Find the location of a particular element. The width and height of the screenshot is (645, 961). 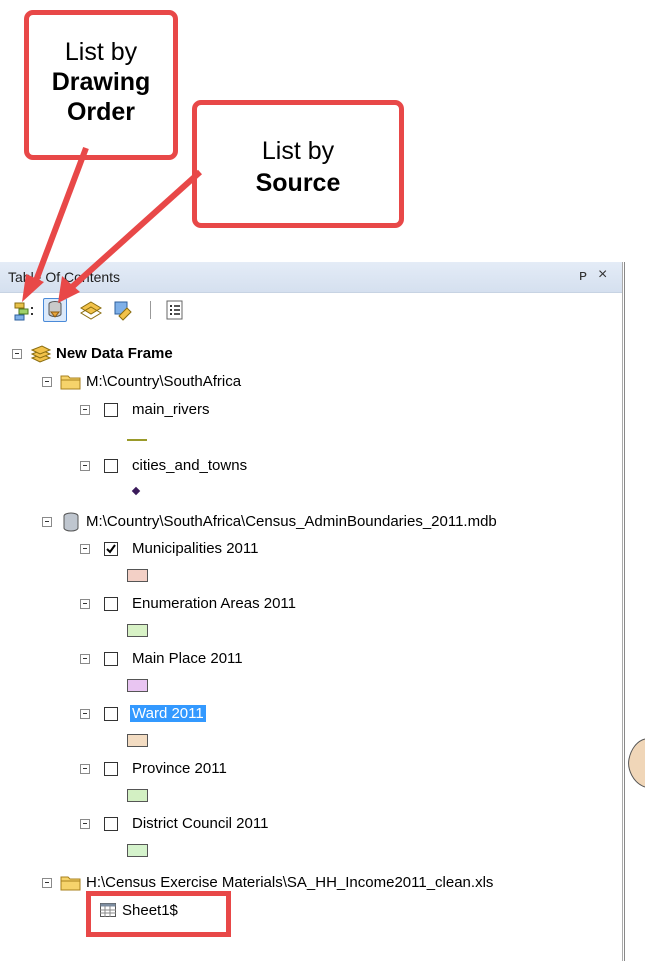

list-by-source-button is located at coordinates (55, 310).